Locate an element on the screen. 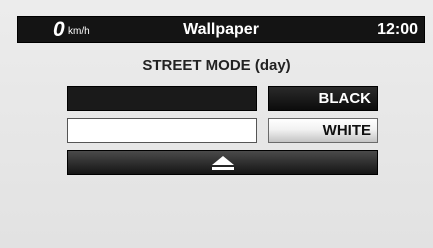 This screenshot has width=433, height=248. eject-up-button is located at coordinates (222, 162).